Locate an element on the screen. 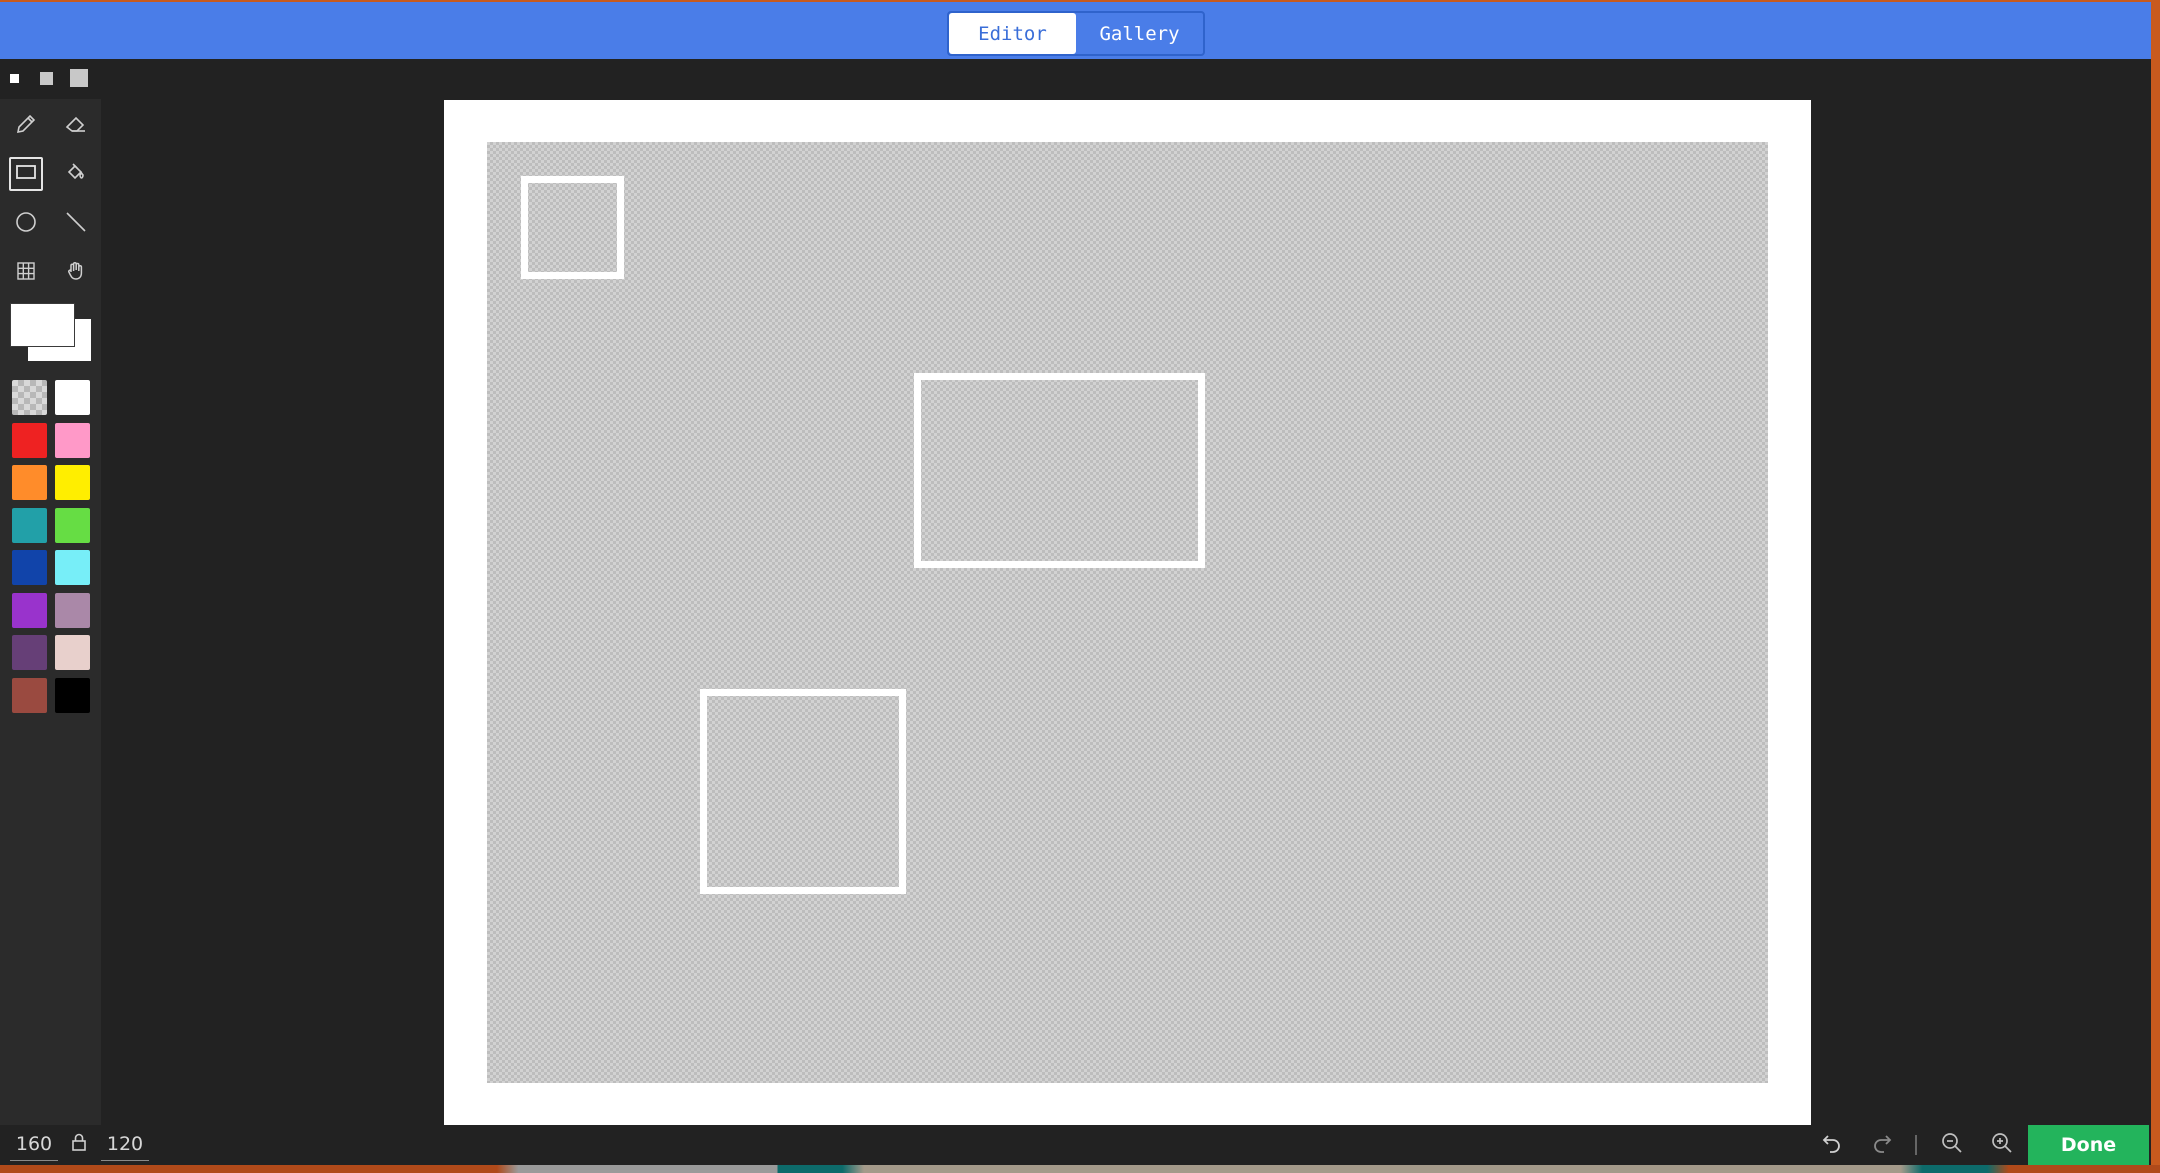 This screenshot has width=2160, height=1173. lock-aspect-button is located at coordinates (79, 1144).